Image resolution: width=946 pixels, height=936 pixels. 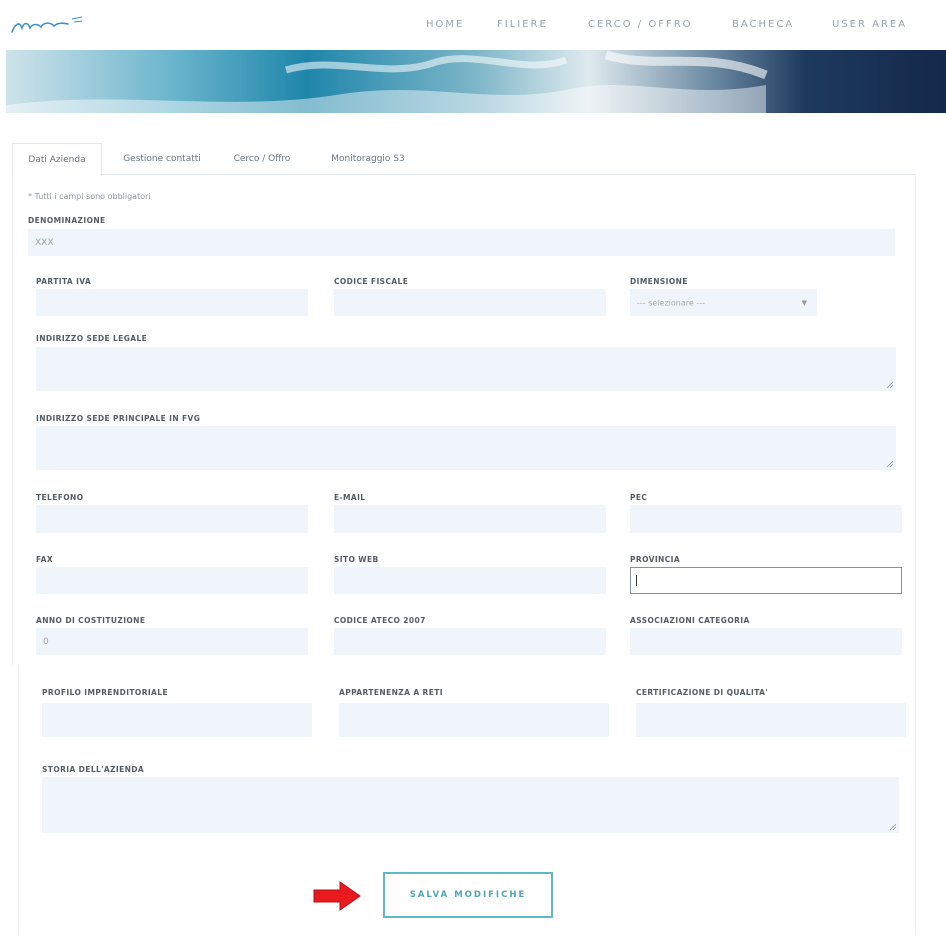 I want to click on dimensione-select: --- selezionare --- ▼, so click(x=723, y=302).